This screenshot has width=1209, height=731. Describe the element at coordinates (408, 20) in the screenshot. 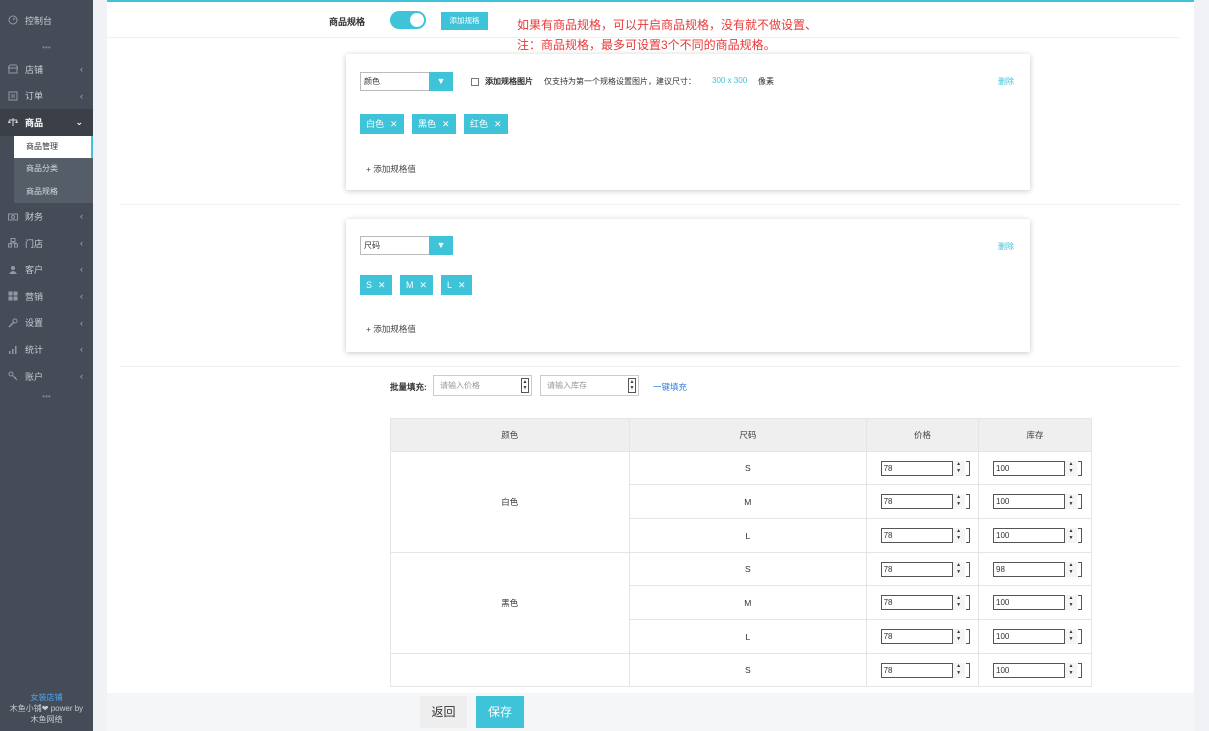

I see `spec-toggle` at that location.